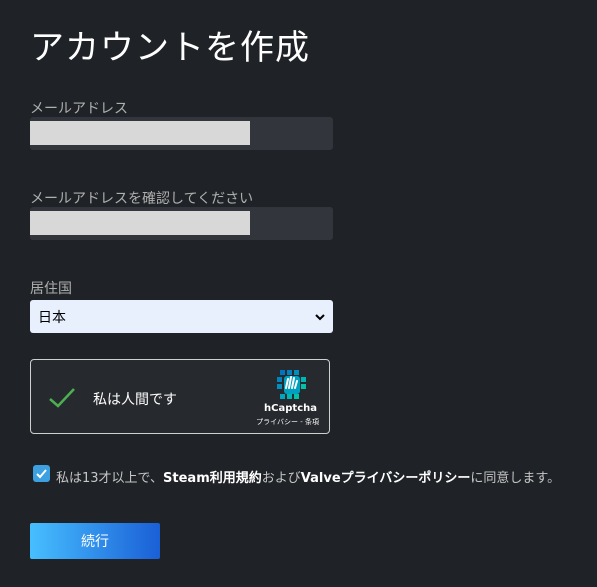 This screenshot has height=587, width=597. I want to click on valve-privacy-link: Valveプライバシーポリシー, so click(386, 478).